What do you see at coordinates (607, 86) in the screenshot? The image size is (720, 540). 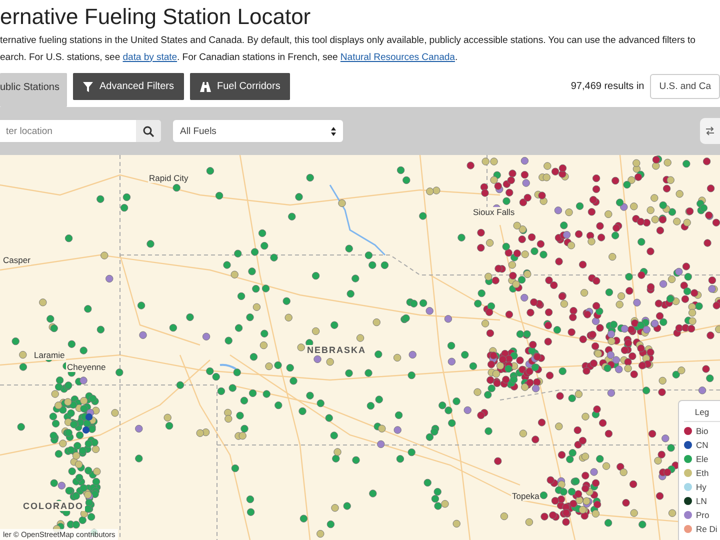 I see `results-count: 97,469 results in` at bounding box center [607, 86].